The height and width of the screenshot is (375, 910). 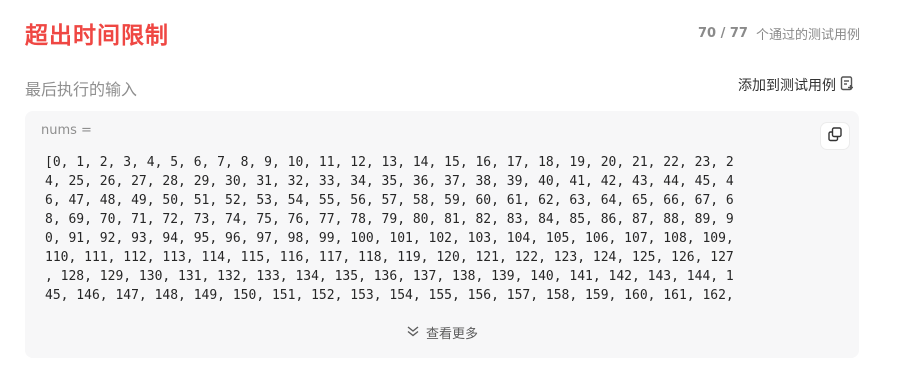 I want to click on double-chevron-down-icon, so click(x=413, y=333).